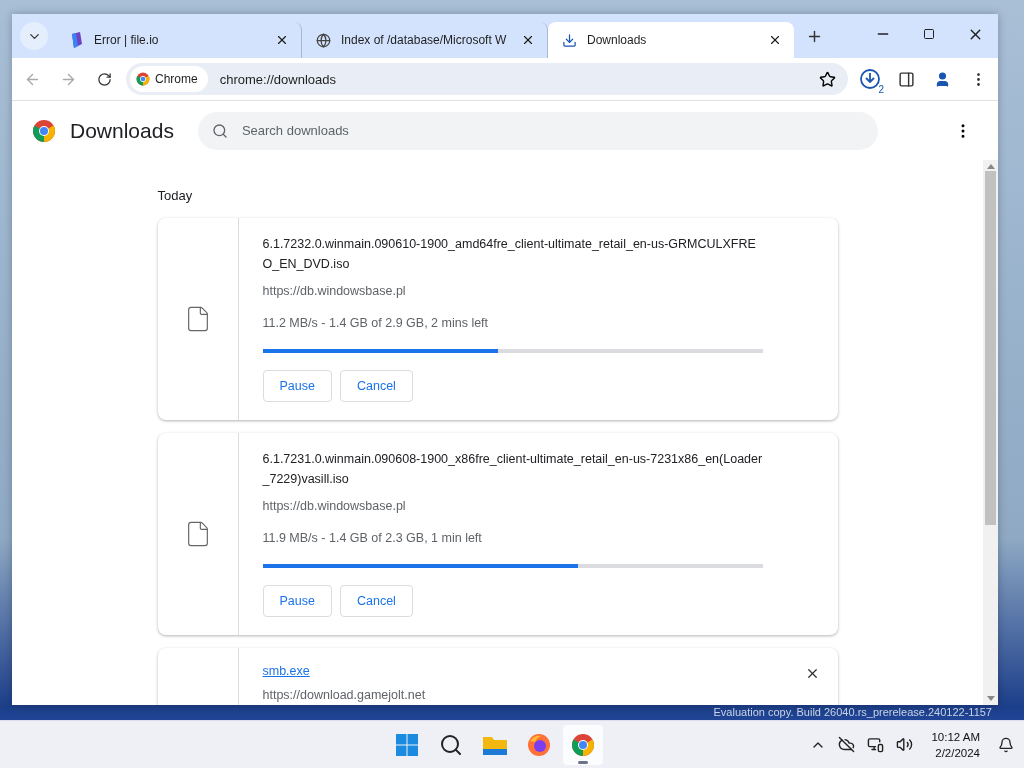 The height and width of the screenshot is (768, 1024). What do you see at coordinates (278, 79) in the screenshot?
I see `url-text: chrome://downloads` at bounding box center [278, 79].